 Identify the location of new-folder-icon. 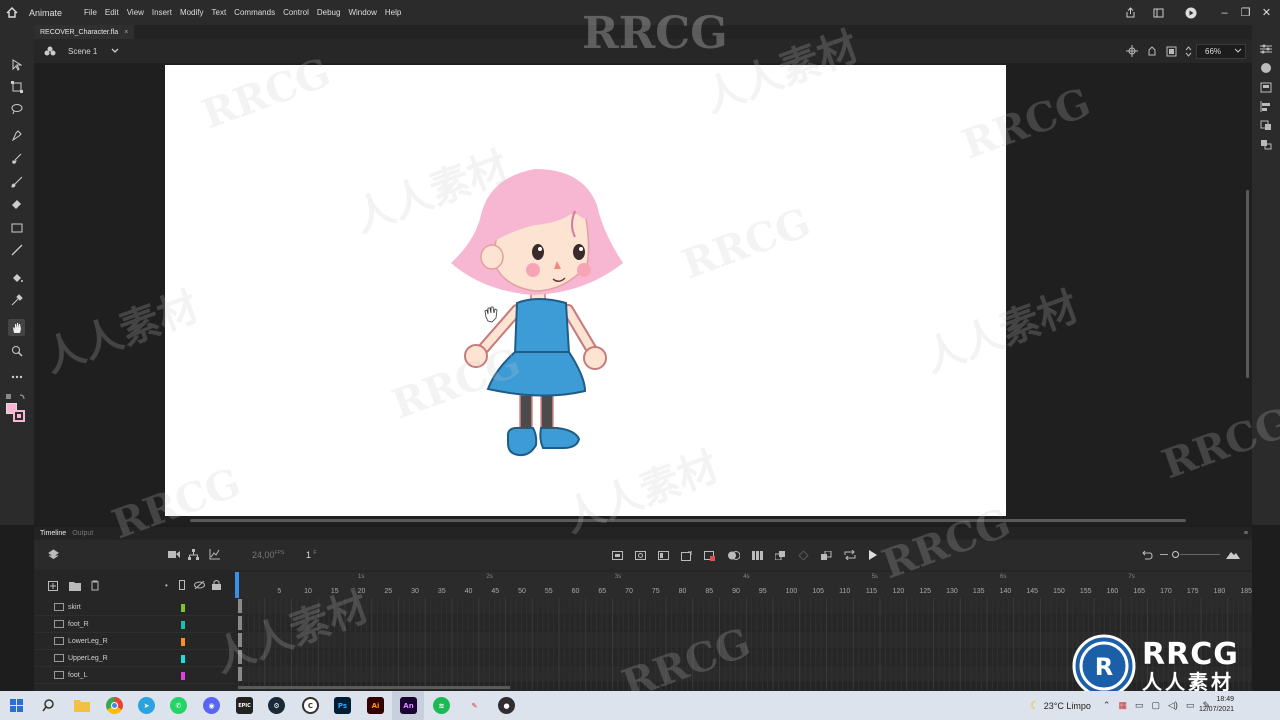
(75, 586).